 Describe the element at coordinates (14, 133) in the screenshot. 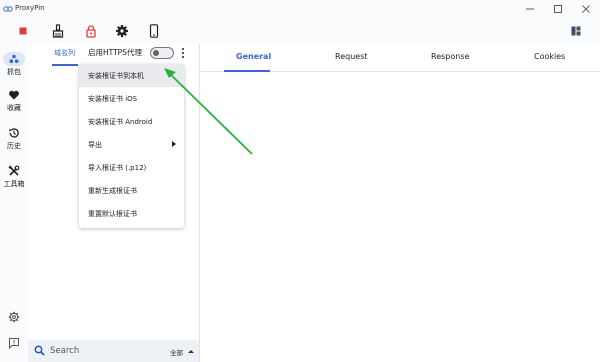

I see `history-icon` at that location.